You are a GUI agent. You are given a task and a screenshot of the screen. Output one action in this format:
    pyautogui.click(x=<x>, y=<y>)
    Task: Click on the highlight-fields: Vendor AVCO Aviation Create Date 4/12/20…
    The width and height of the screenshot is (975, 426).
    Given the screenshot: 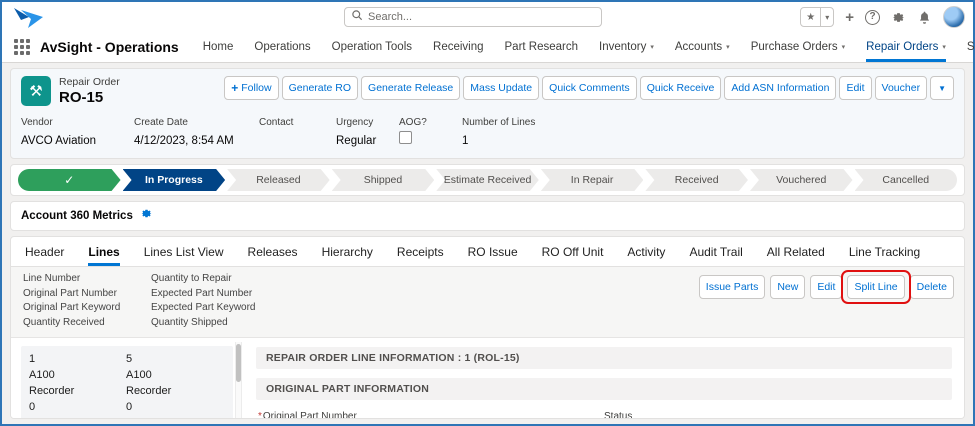 What is the action you would take?
    pyautogui.click(x=487, y=133)
    